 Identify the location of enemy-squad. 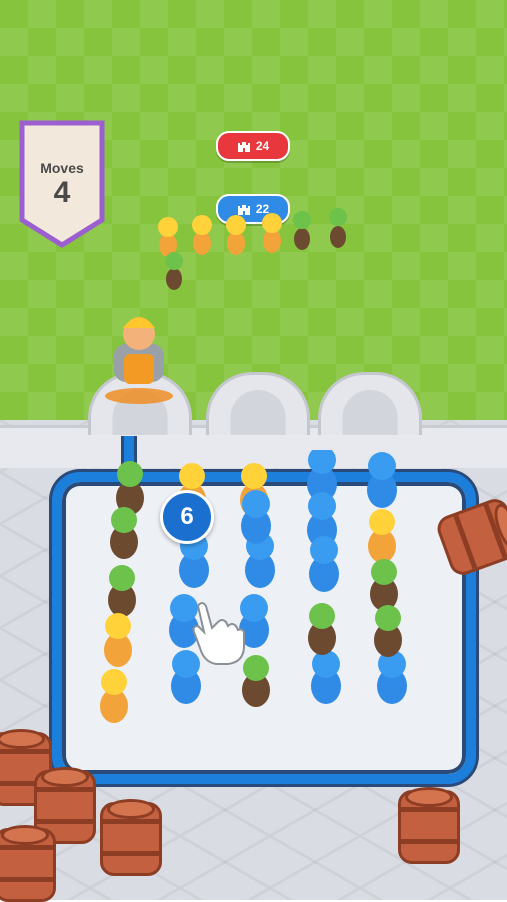
(252, 249).